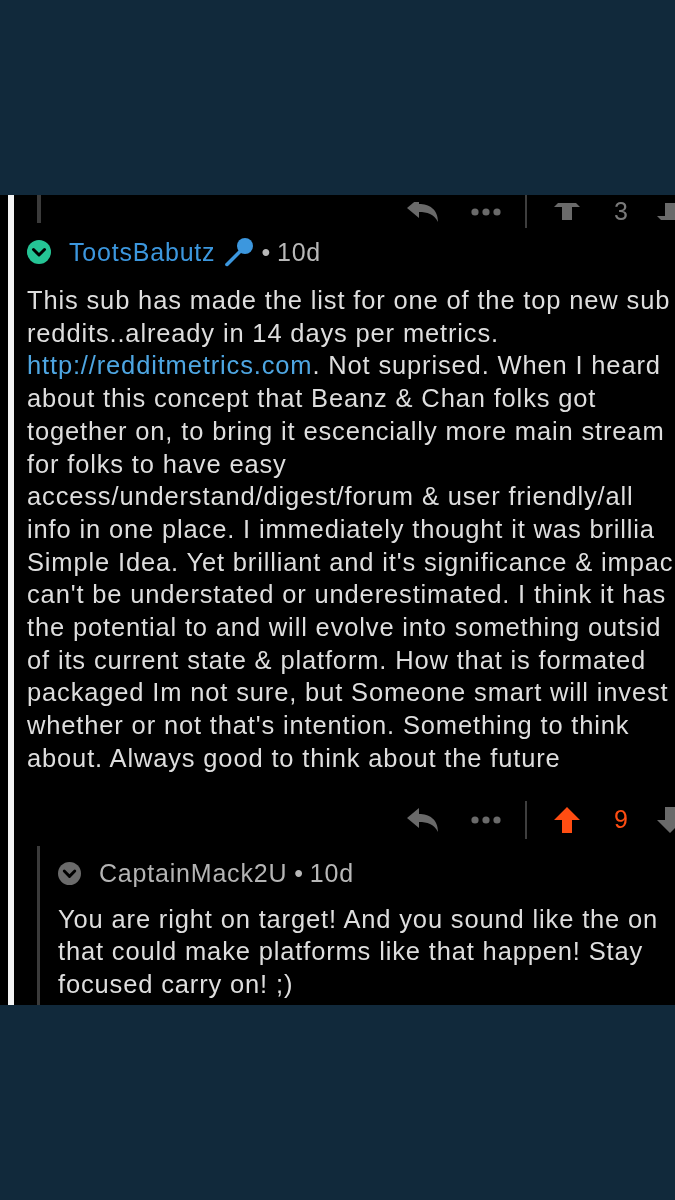 The height and width of the screenshot is (1200, 675). What do you see at coordinates (621, 211) in the screenshot?
I see `vote-score: 3` at bounding box center [621, 211].